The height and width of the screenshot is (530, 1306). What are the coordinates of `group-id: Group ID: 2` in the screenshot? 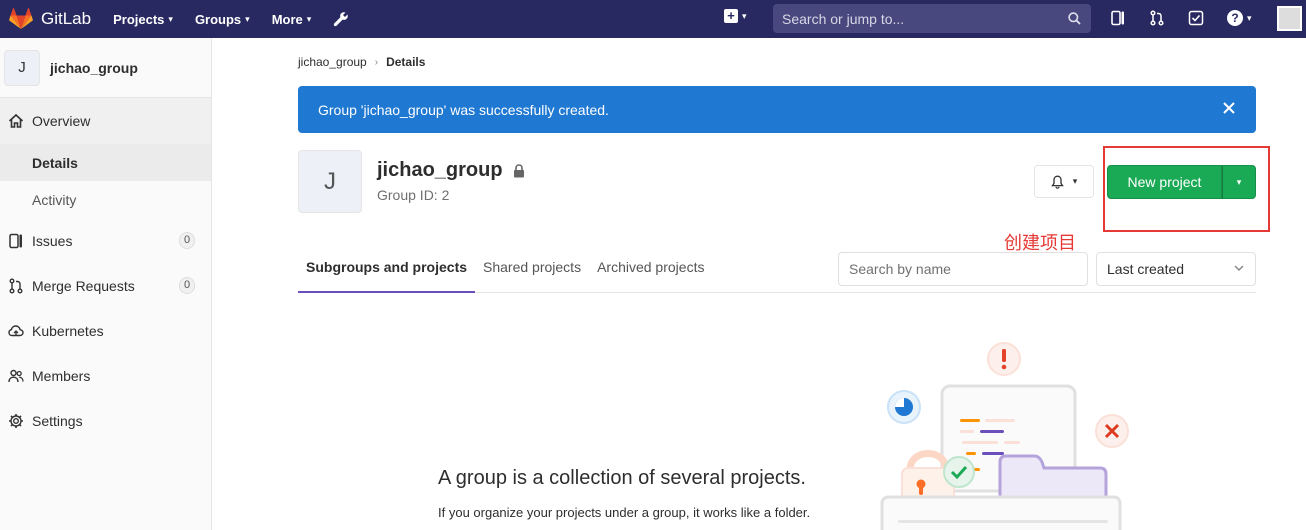 It's located at (413, 195).